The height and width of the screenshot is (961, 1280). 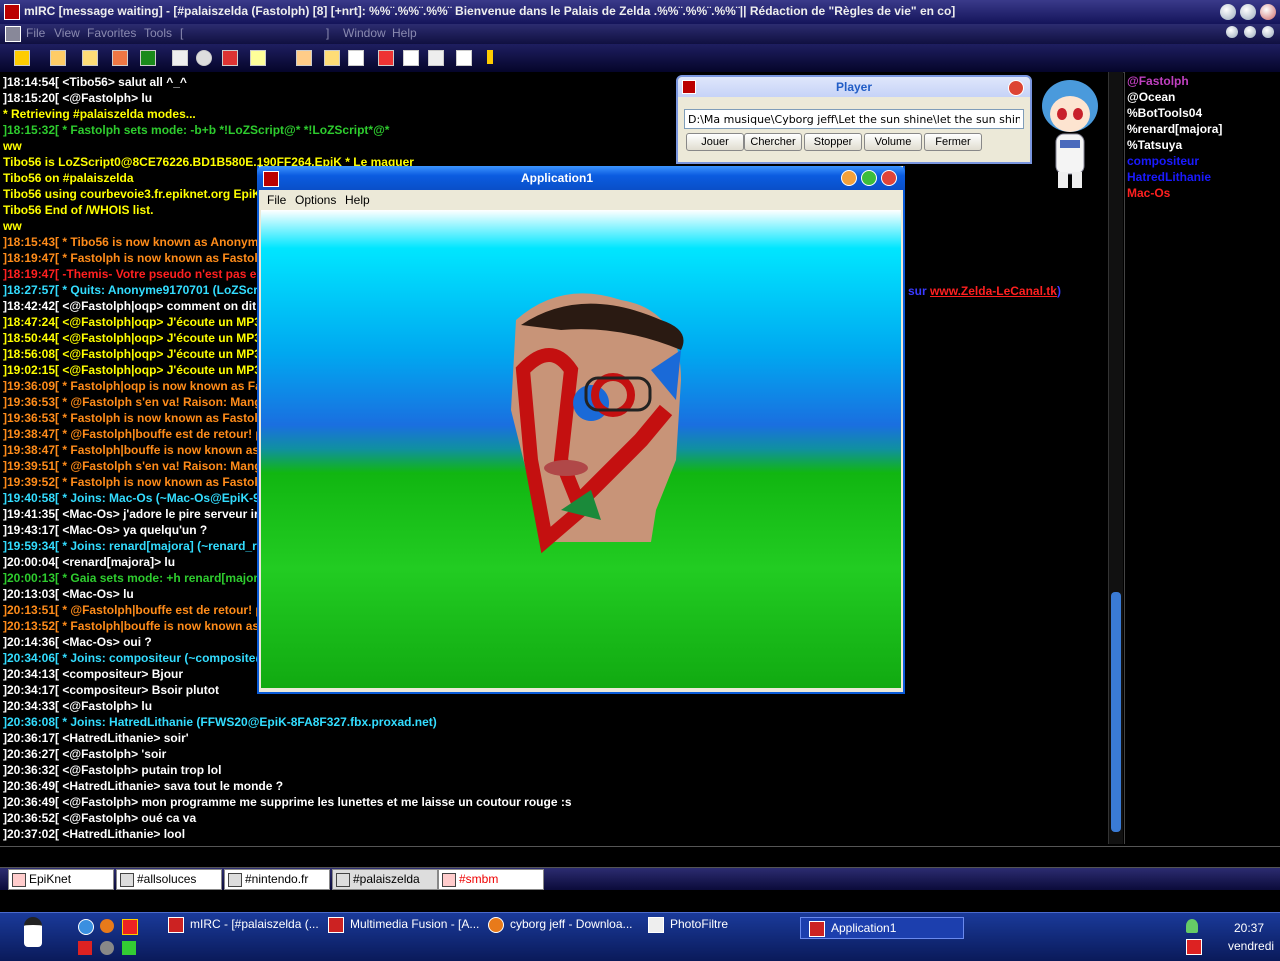 What do you see at coordinates (491, 879) in the screenshot?
I see `switch-smbm: #smbm` at bounding box center [491, 879].